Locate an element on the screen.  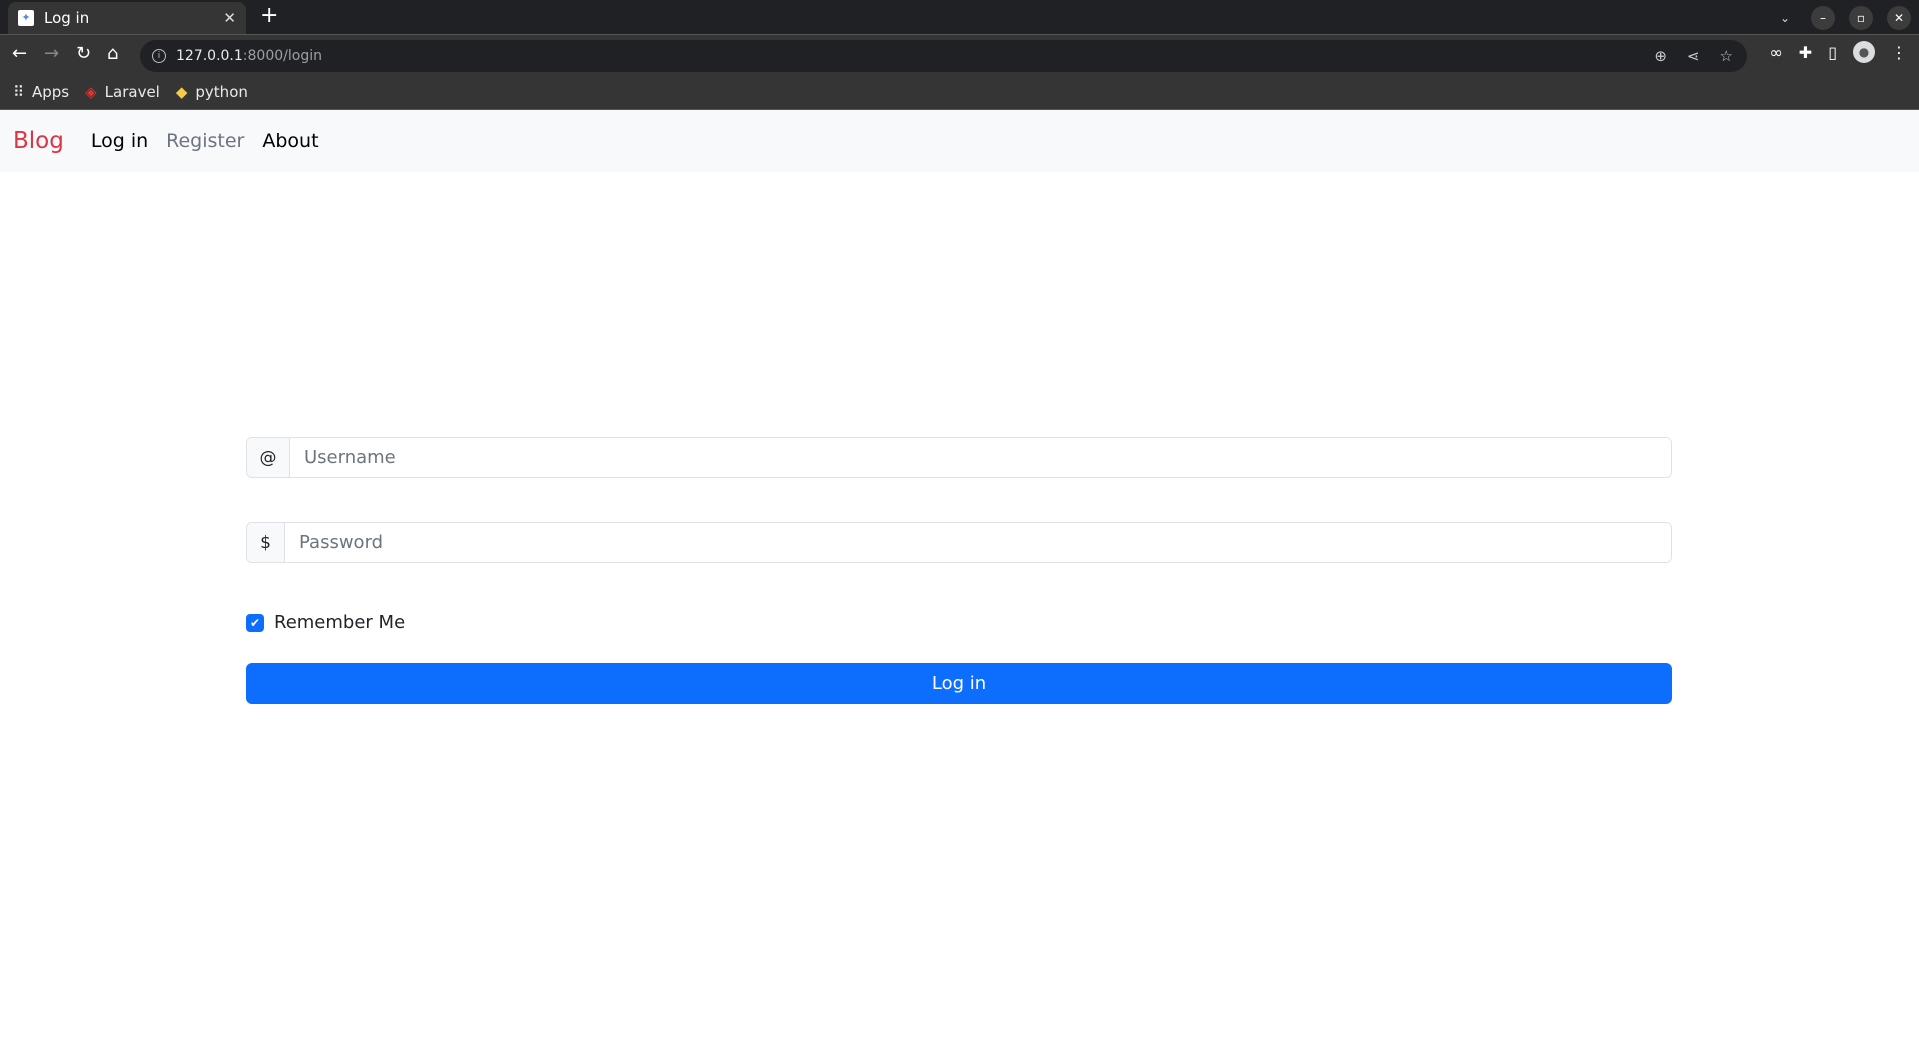
remember-me: ✔ Remember Me is located at coordinates (325, 622).